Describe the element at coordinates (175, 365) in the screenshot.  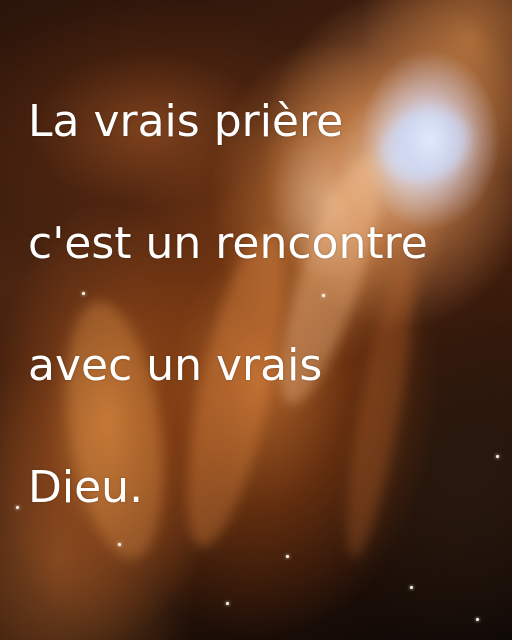
I see `quote-line: avec un vrais` at that location.